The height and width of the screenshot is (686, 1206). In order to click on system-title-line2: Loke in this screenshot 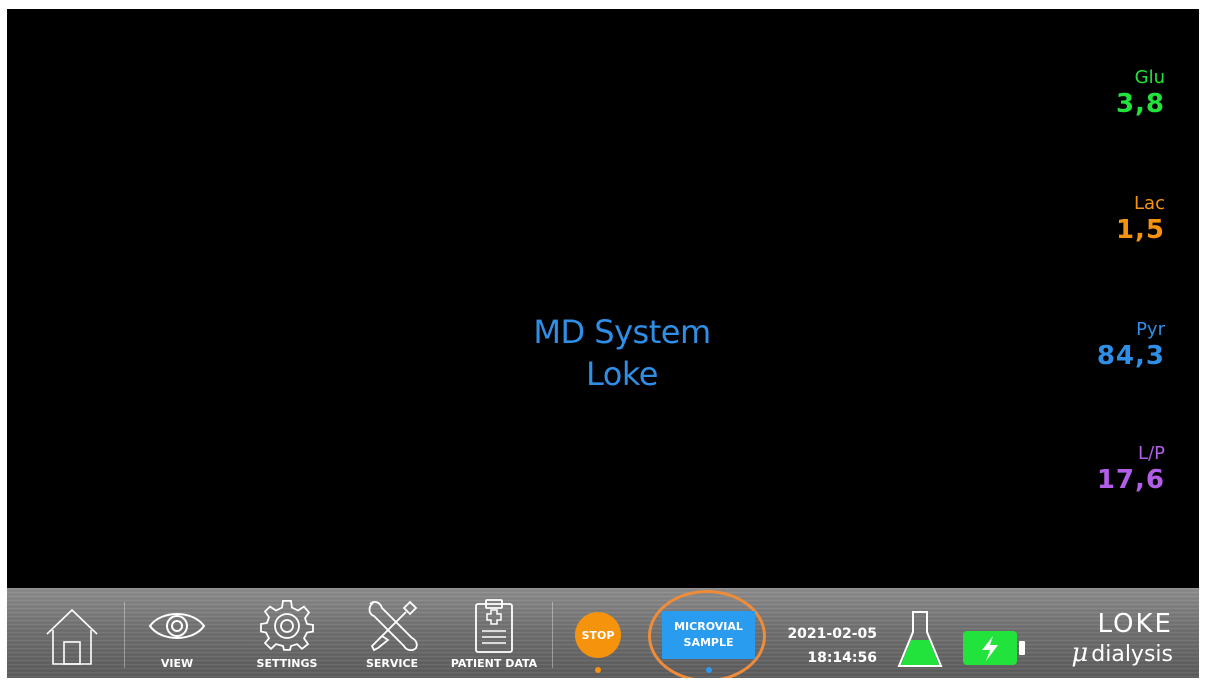, I will do `click(622, 374)`.